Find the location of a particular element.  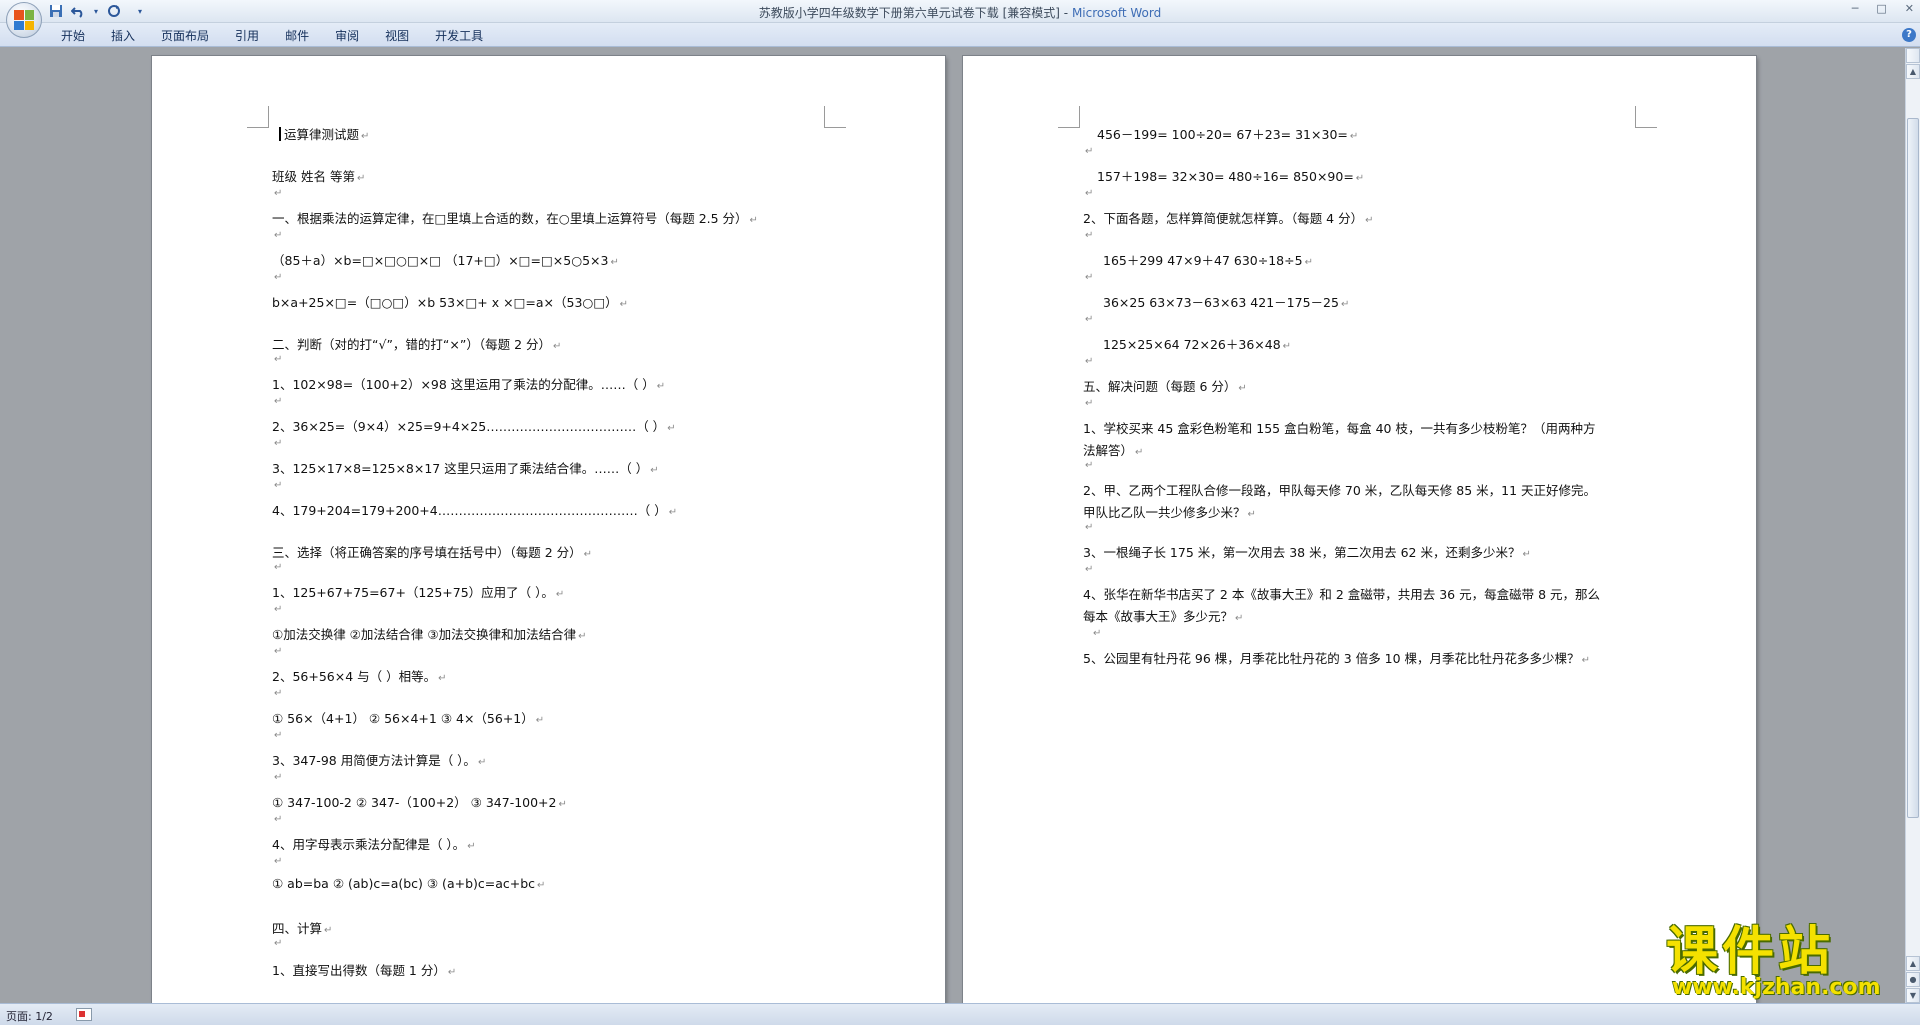

section-heading: 三、选择（将正确答案的序号填在括号中）（每题 2 分） ↵ is located at coordinates (432, 552).